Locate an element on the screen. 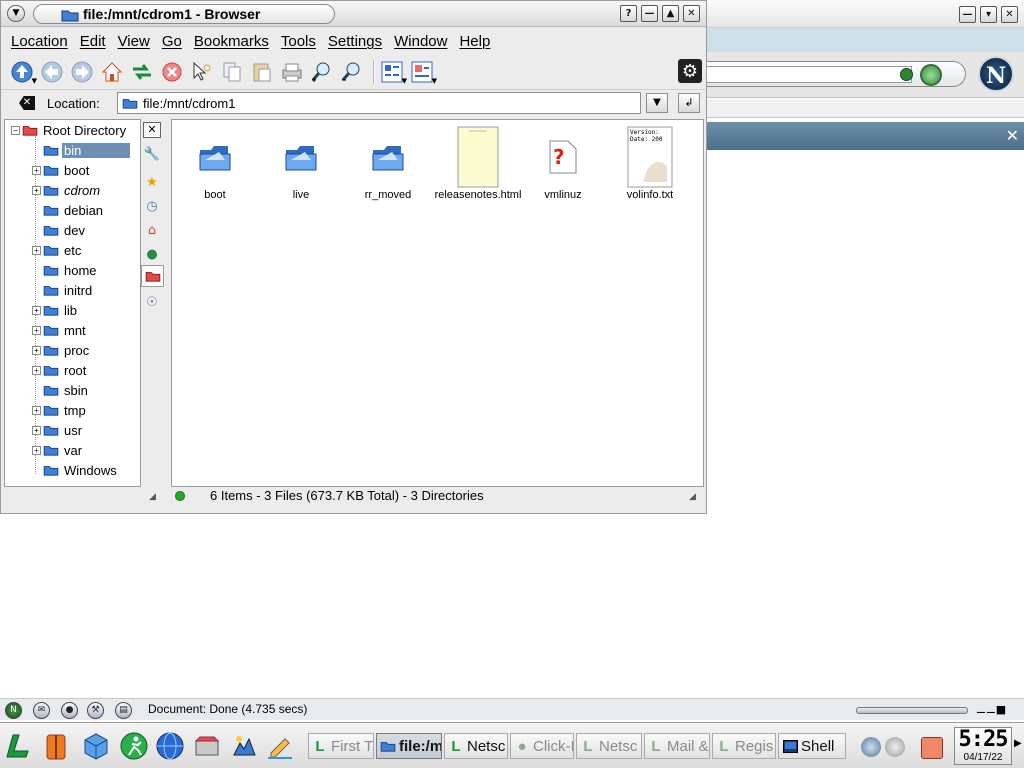 The image size is (1024, 768). file-item-live: live is located at coordinates (301, 163).